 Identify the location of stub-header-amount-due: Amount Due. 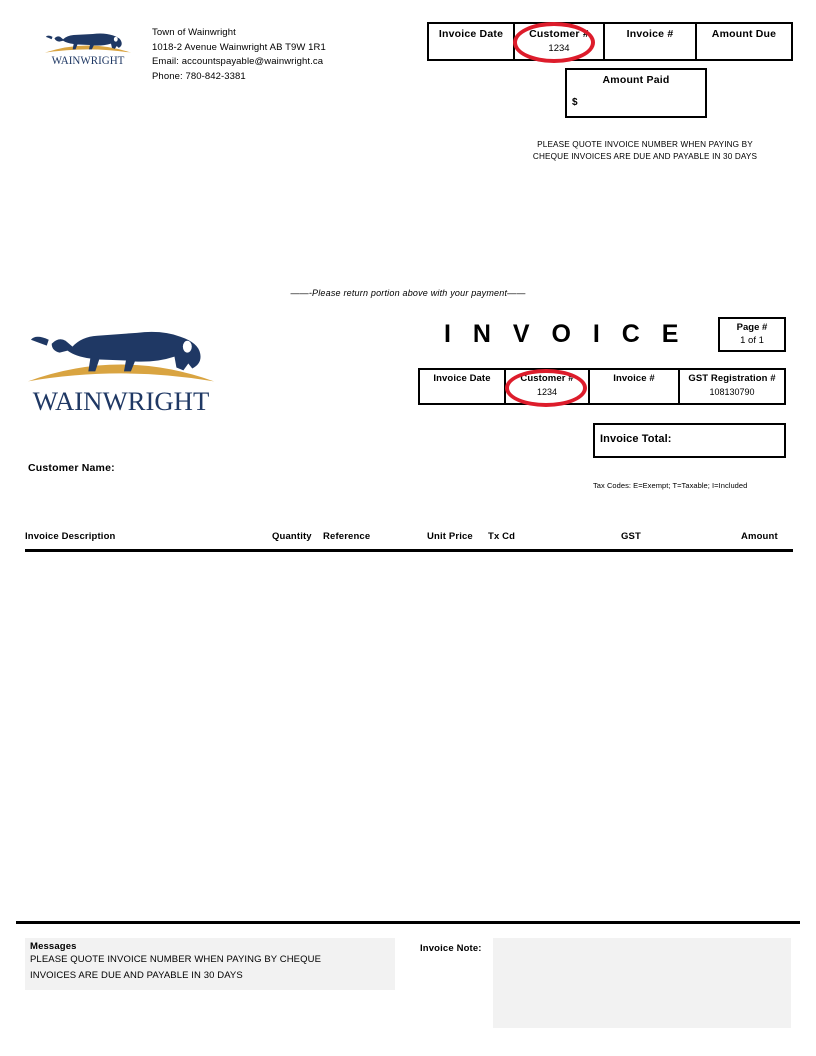
(744, 34).